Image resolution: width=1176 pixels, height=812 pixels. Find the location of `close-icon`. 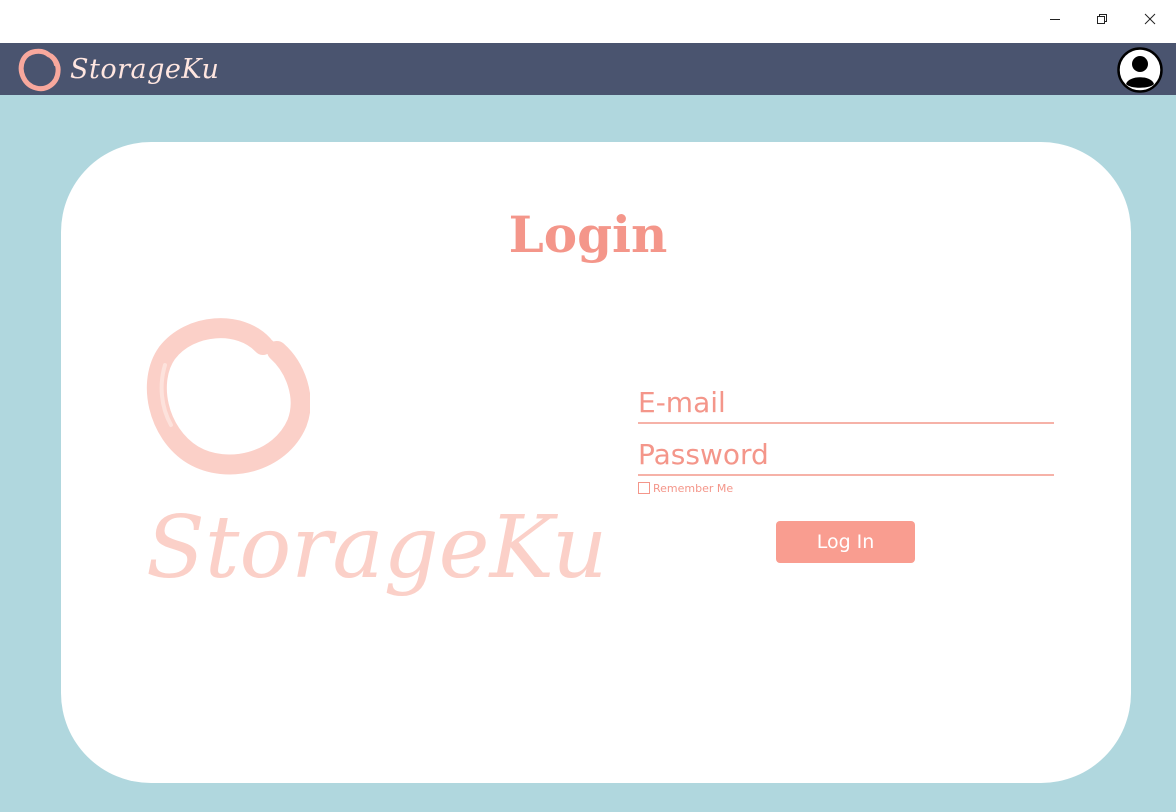

close-icon is located at coordinates (1150, 19).